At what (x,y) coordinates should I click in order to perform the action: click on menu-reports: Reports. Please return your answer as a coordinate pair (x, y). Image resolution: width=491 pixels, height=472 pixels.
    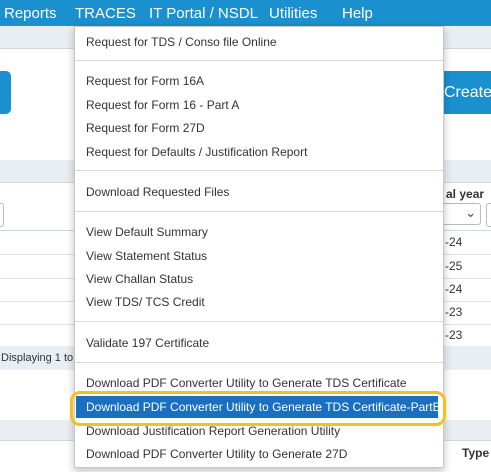
    Looking at the image, I should click on (30, 13).